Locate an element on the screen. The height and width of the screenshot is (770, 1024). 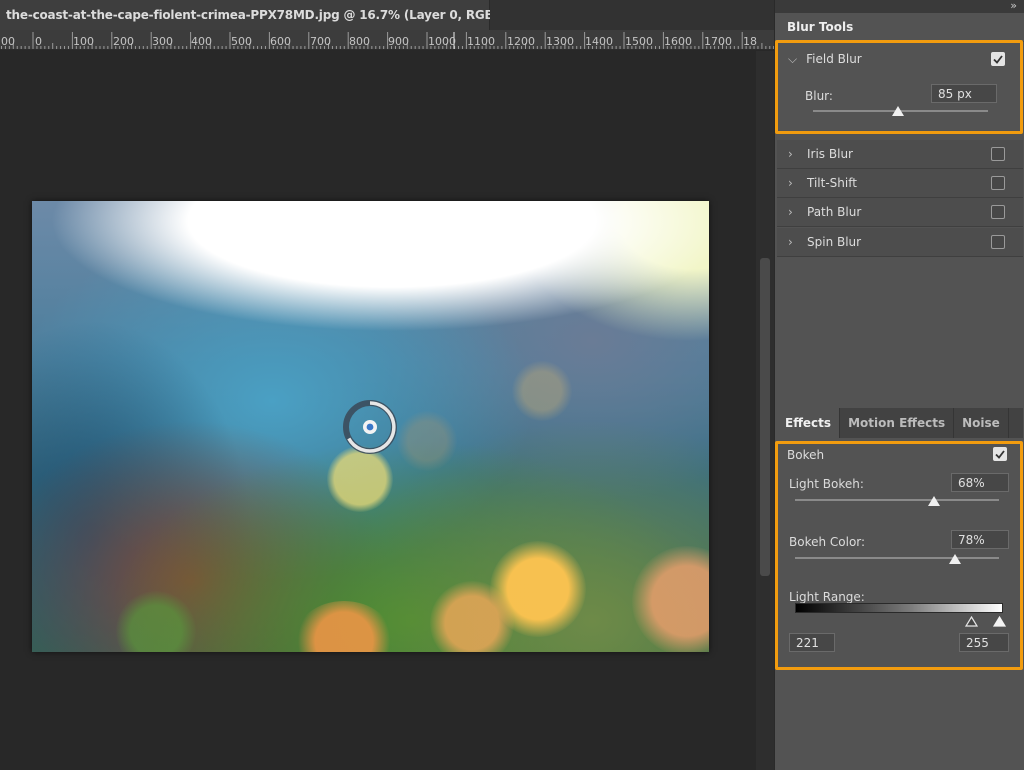
spin-blur-label: Spin Blur is located at coordinates (834, 242).